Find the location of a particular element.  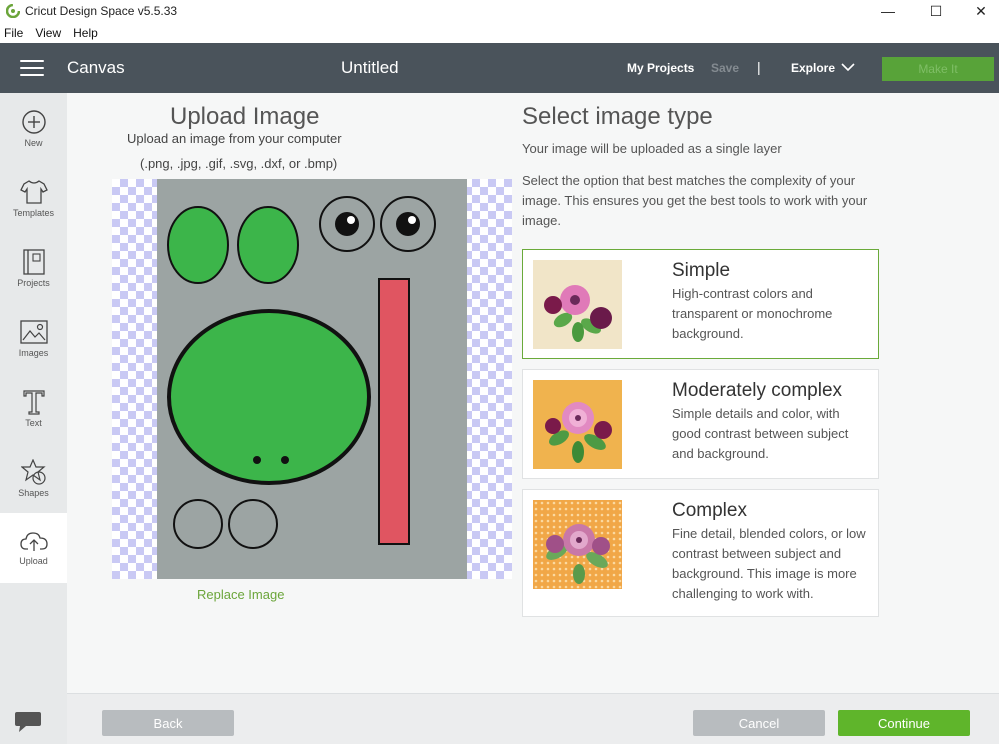

replace-image-link: Replace Image is located at coordinates (240, 594).